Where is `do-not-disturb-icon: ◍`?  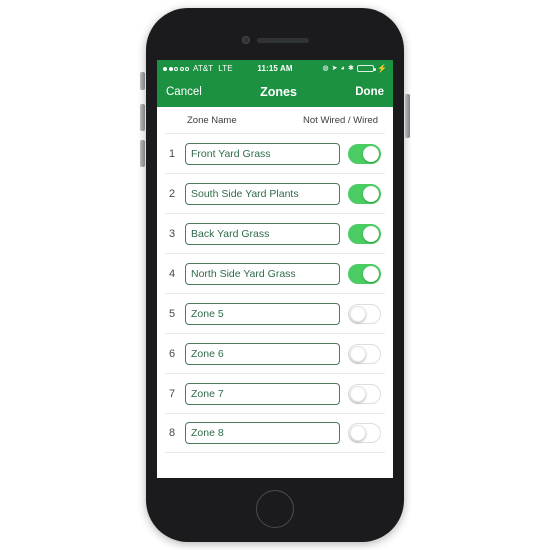 do-not-disturb-icon: ◍ is located at coordinates (325, 68).